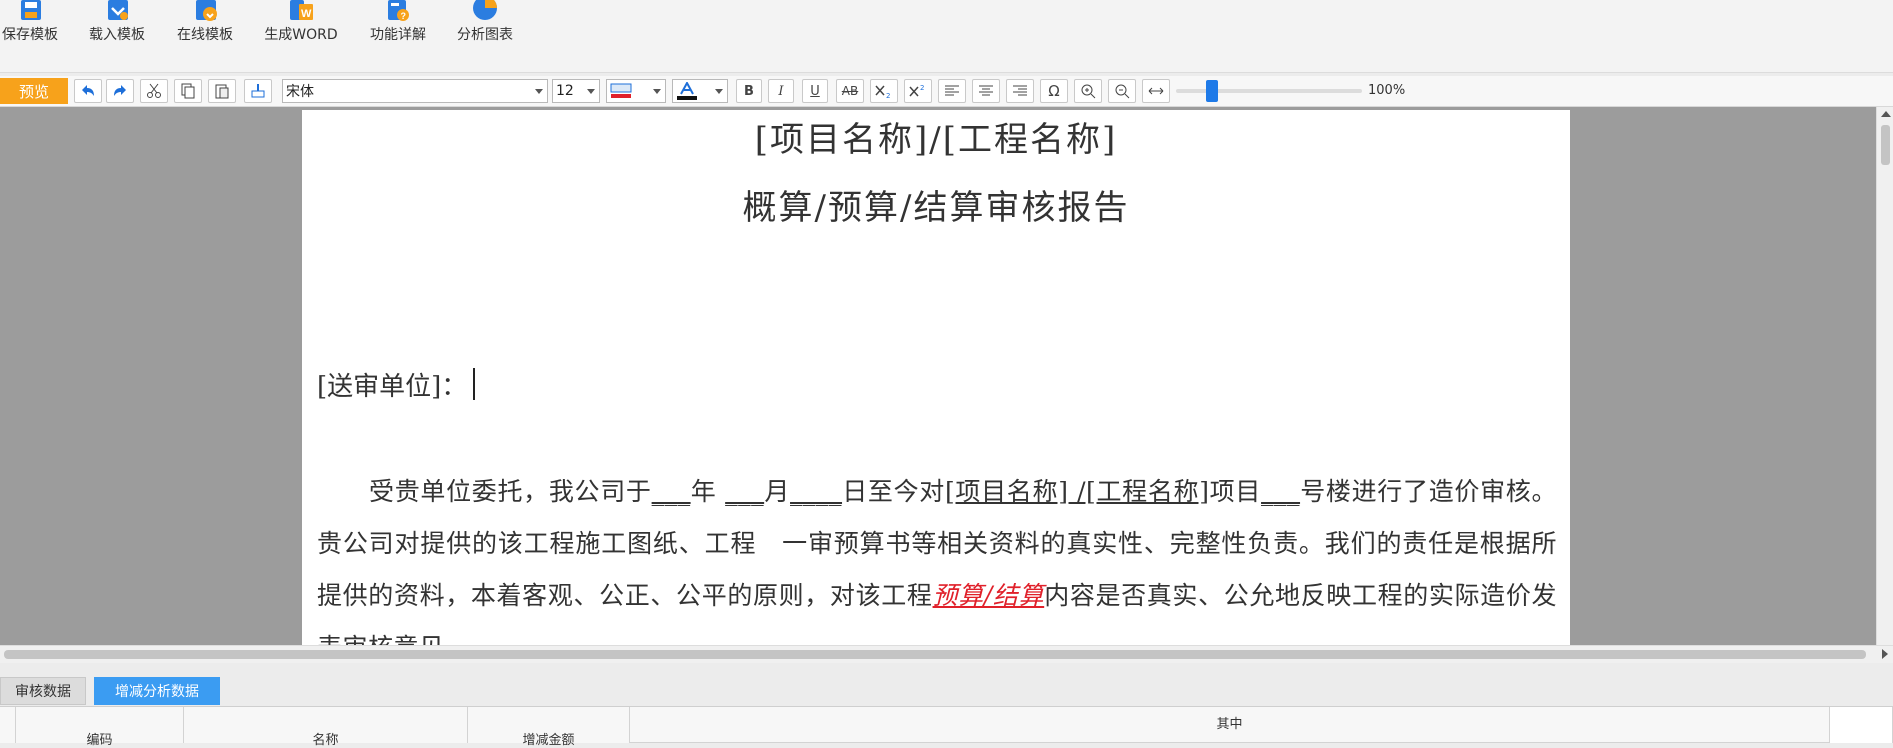 This screenshot has height=748, width=1893. I want to click on bottom-tab-bar: 审核数据 增减分析数据, so click(946, 690).